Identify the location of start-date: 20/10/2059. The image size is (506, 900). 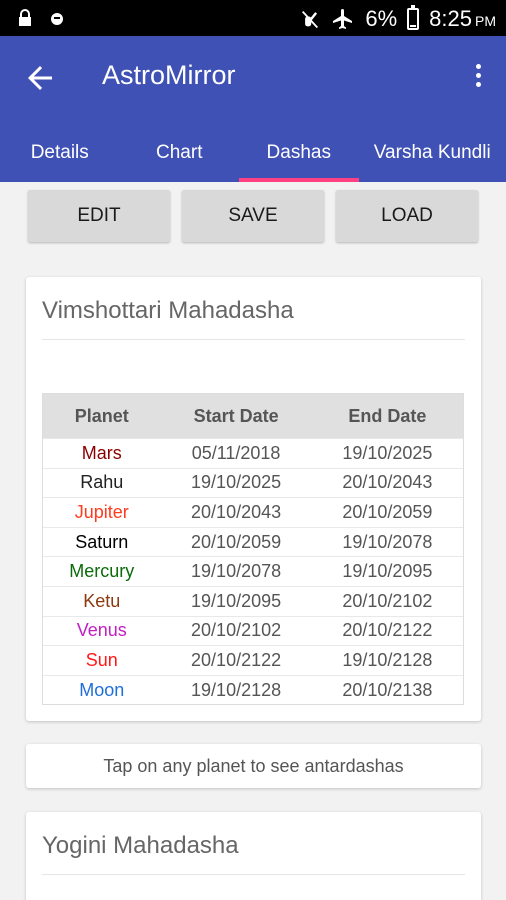
(236, 541).